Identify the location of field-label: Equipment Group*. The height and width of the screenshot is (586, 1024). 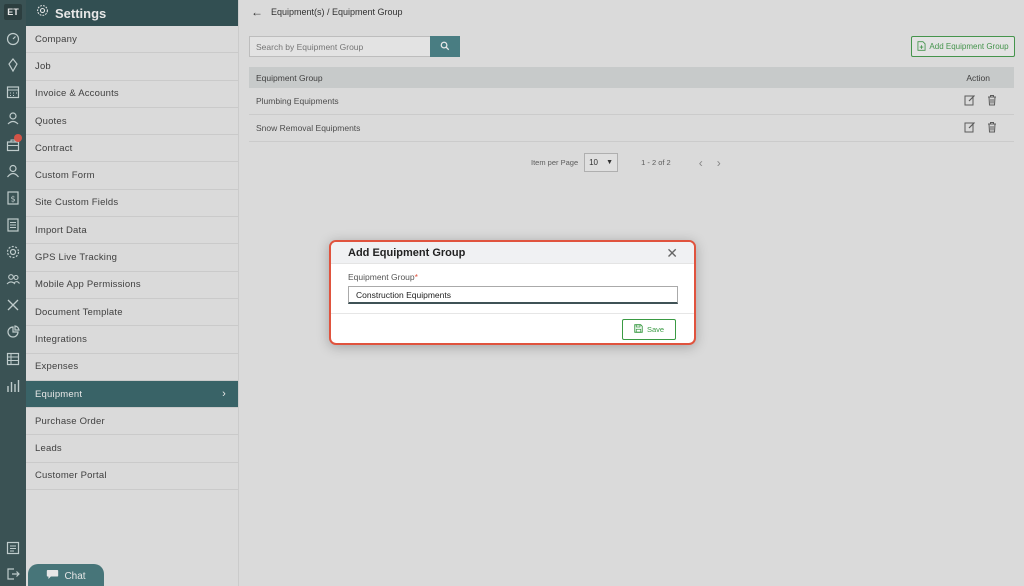
(512, 277).